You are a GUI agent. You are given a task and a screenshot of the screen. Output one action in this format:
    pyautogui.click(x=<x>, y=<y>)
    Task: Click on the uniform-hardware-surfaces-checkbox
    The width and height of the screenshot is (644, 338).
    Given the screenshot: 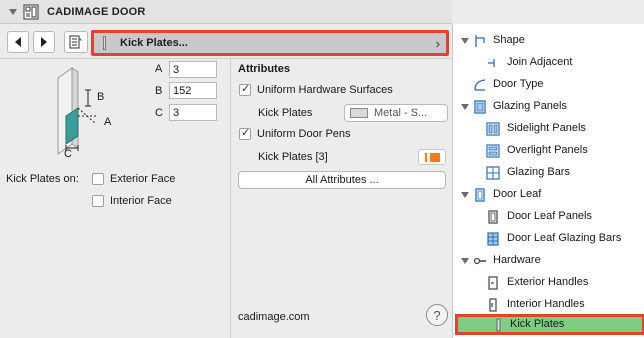 What is the action you would take?
    pyautogui.click(x=245, y=89)
    